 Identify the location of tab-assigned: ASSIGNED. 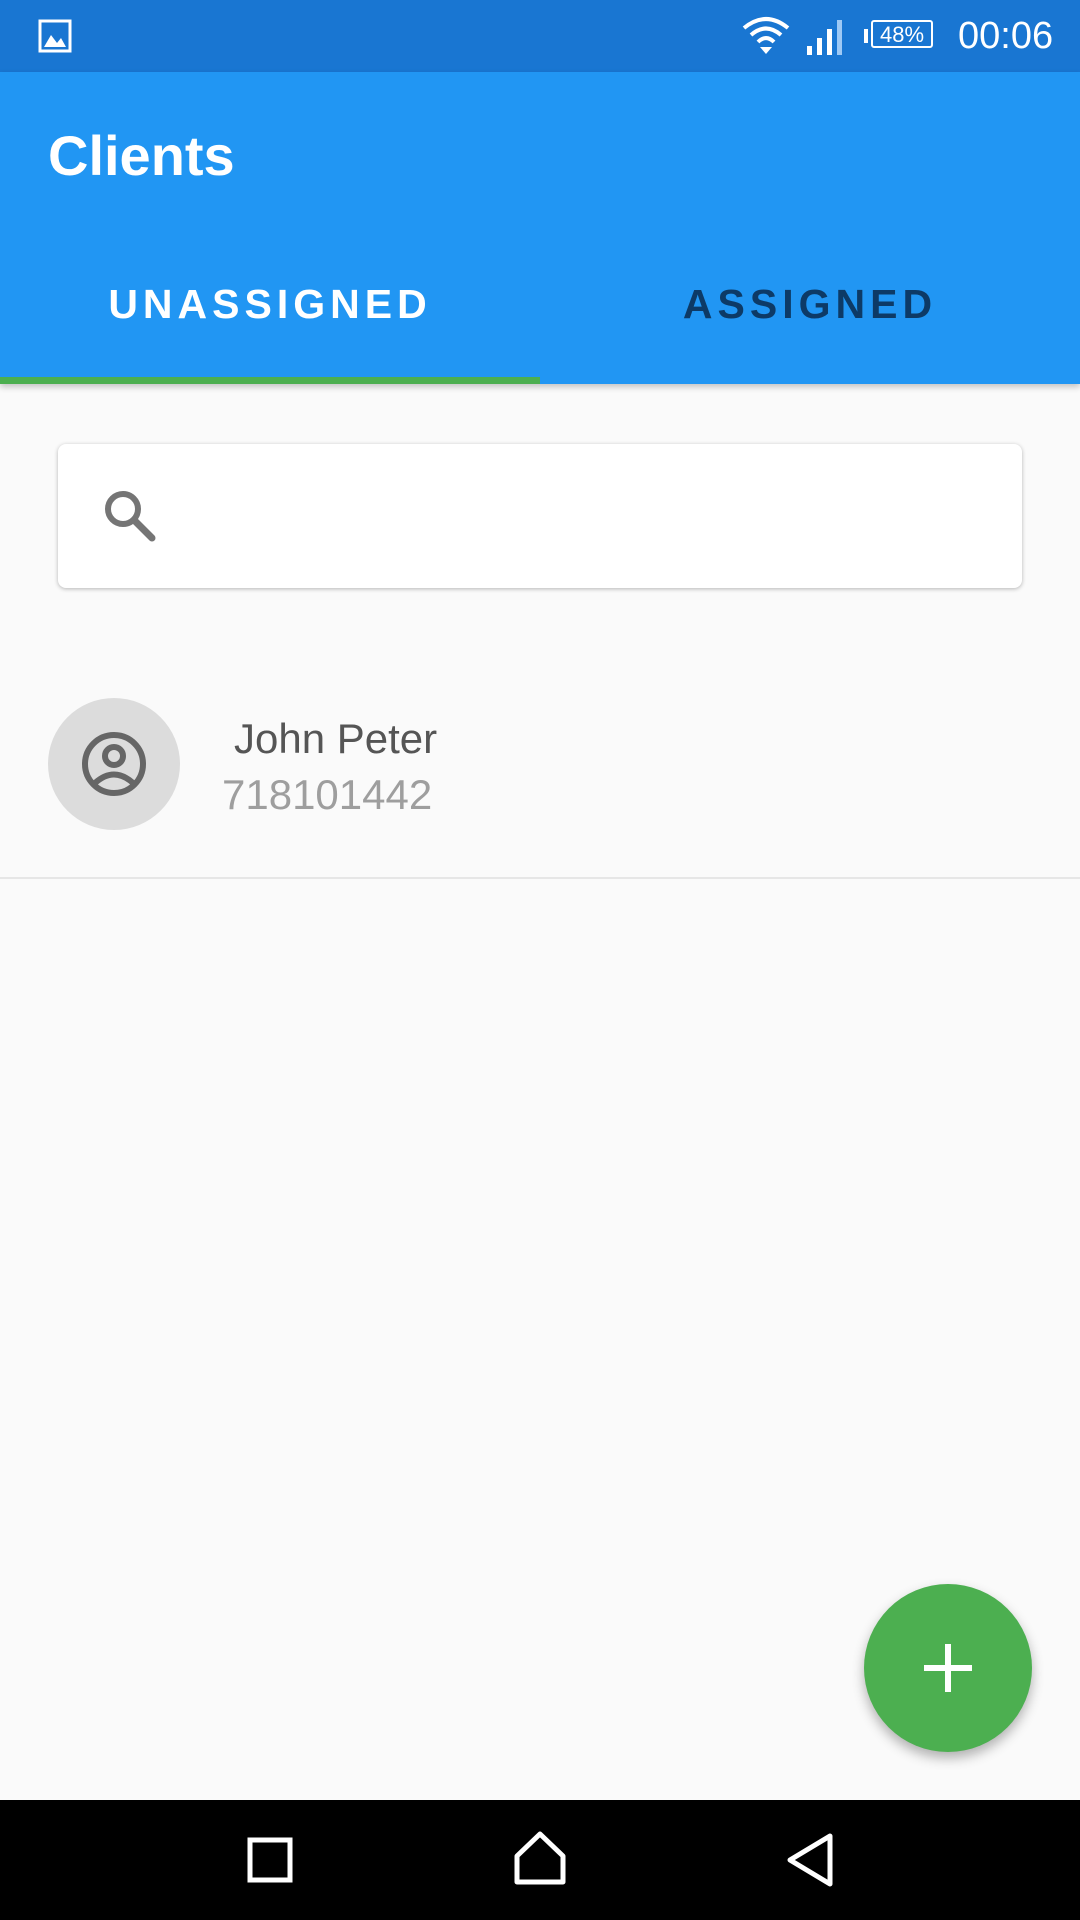
(810, 326).